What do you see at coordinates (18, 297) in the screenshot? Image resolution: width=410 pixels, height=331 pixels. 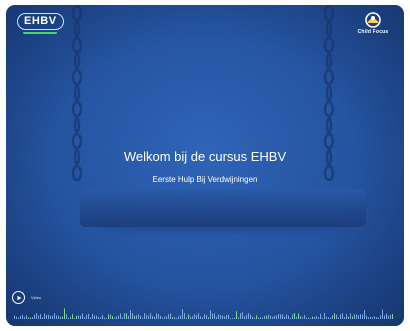 I see `play-button` at bounding box center [18, 297].